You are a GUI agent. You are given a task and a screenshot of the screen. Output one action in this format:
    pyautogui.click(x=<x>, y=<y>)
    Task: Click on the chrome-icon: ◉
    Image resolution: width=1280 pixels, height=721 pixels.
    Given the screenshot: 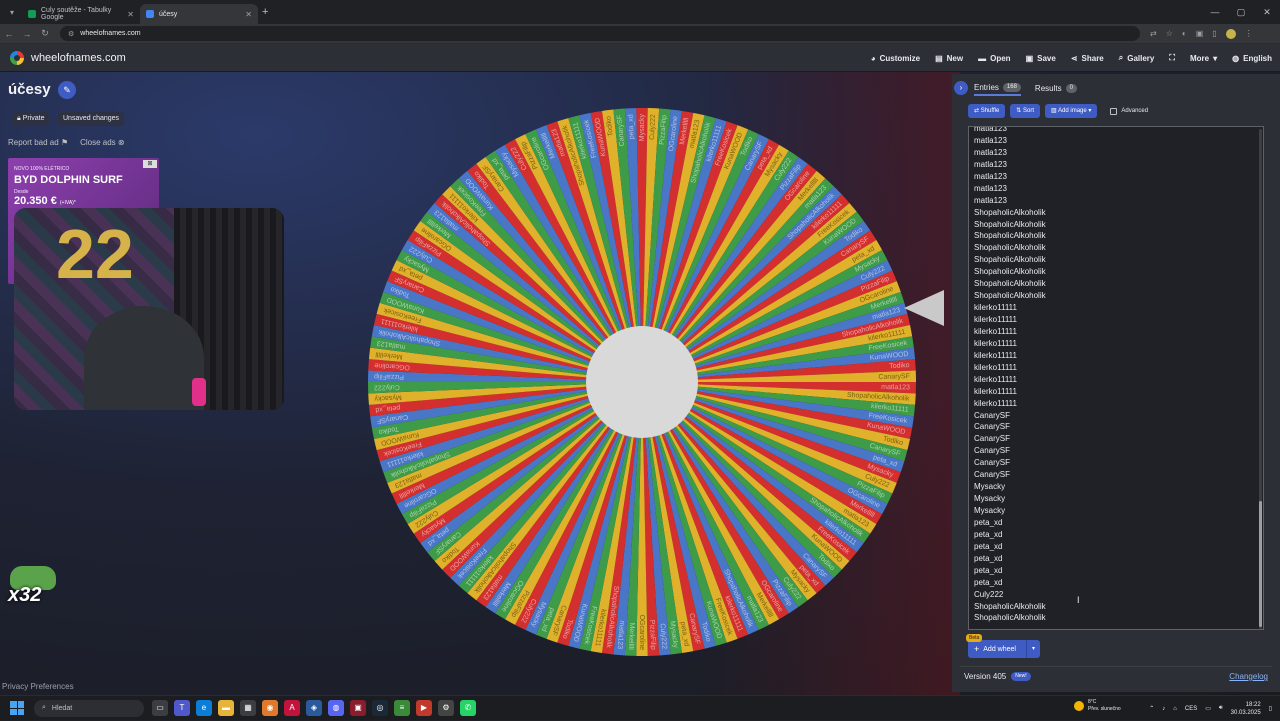 What is the action you would take?
    pyautogui.click(x=270, y=708)
    